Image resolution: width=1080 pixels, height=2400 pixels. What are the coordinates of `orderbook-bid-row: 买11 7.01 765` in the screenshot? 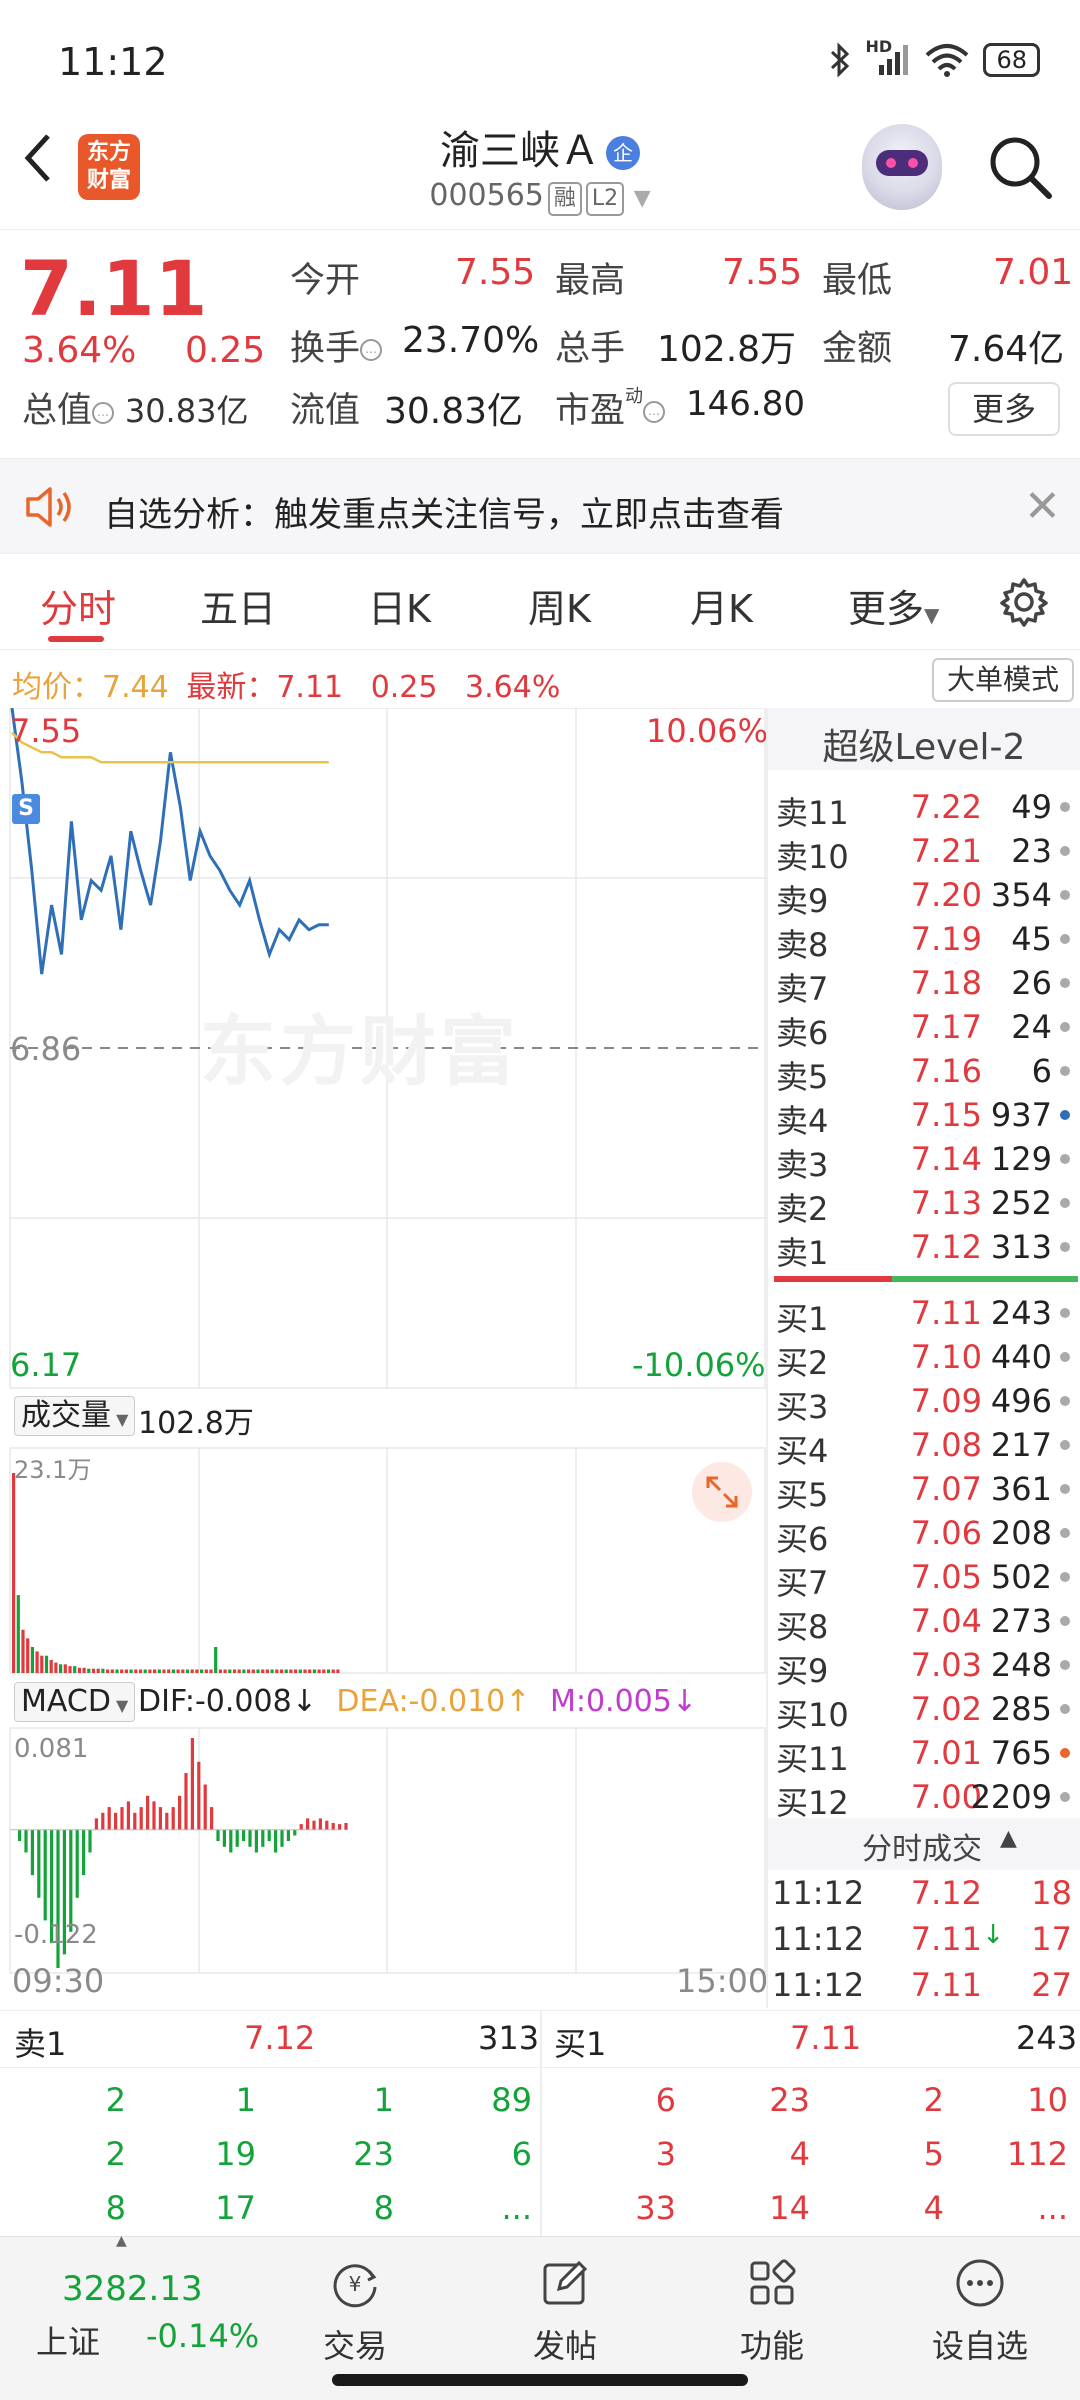 It's located at (924, 1754).